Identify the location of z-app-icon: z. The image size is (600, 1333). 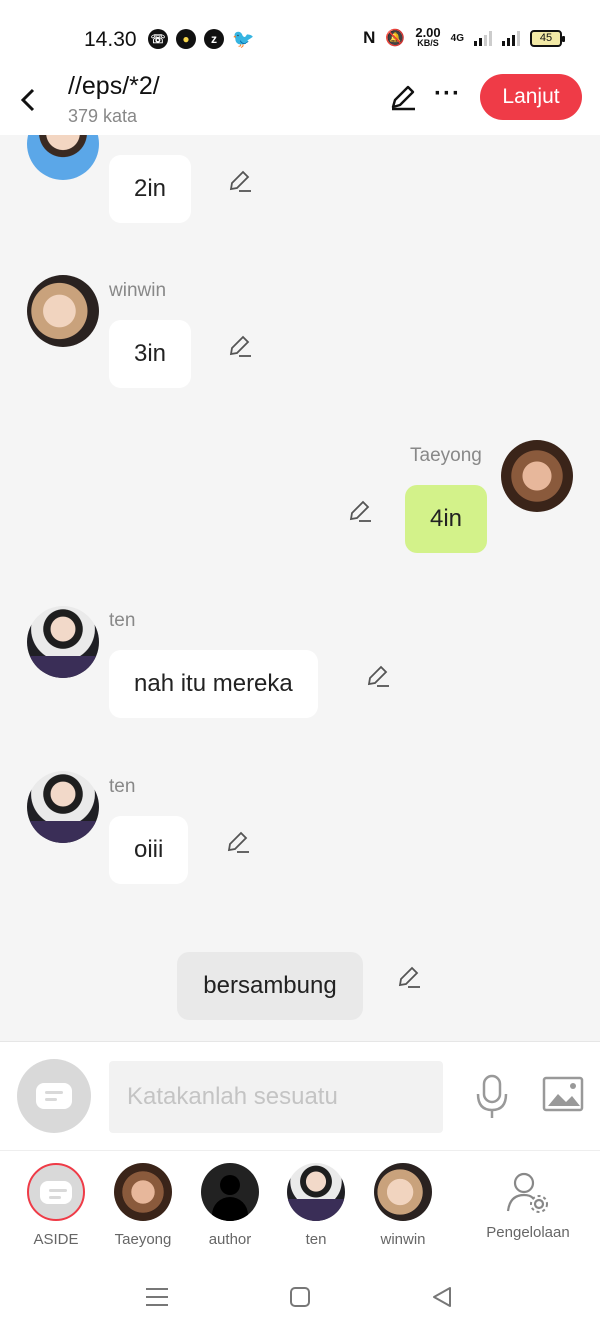
(214, 39).